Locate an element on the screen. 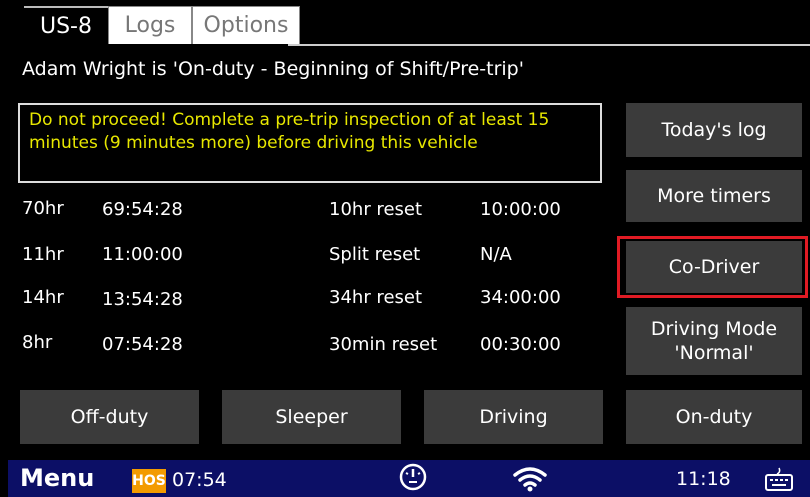 Image resolution: width=810 pixels, height=497 pixels. co-driver-highlight is located at coordinates (712, 267).